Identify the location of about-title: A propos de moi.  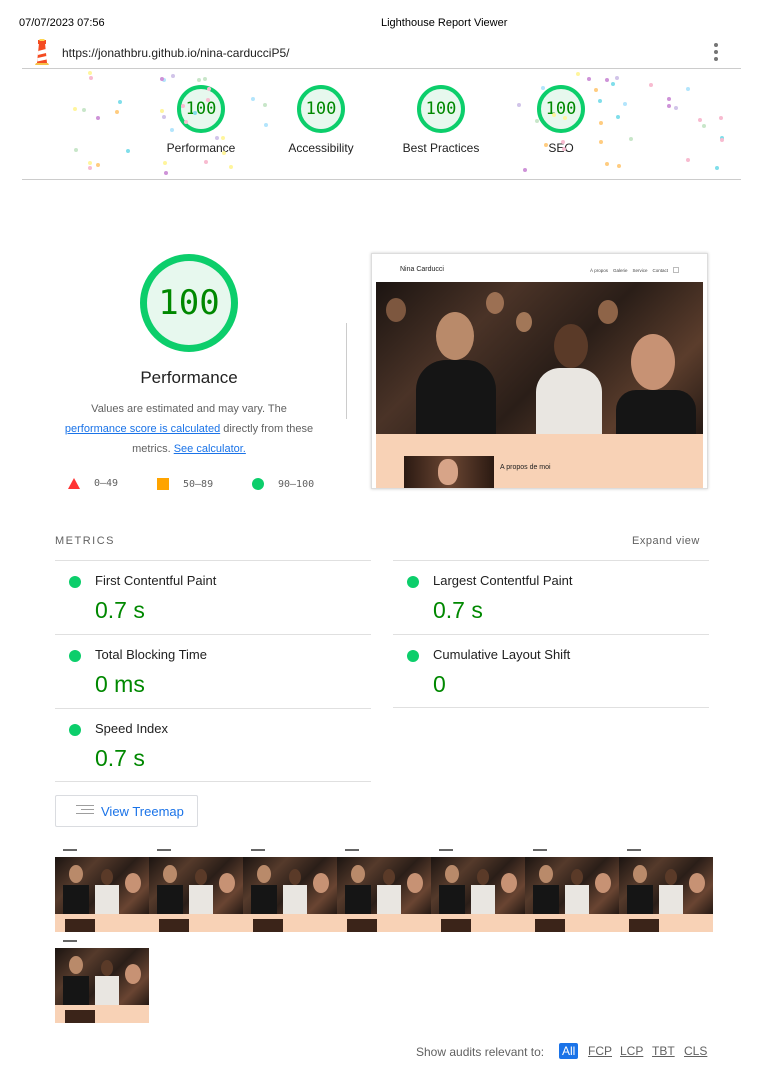
(525, 467).